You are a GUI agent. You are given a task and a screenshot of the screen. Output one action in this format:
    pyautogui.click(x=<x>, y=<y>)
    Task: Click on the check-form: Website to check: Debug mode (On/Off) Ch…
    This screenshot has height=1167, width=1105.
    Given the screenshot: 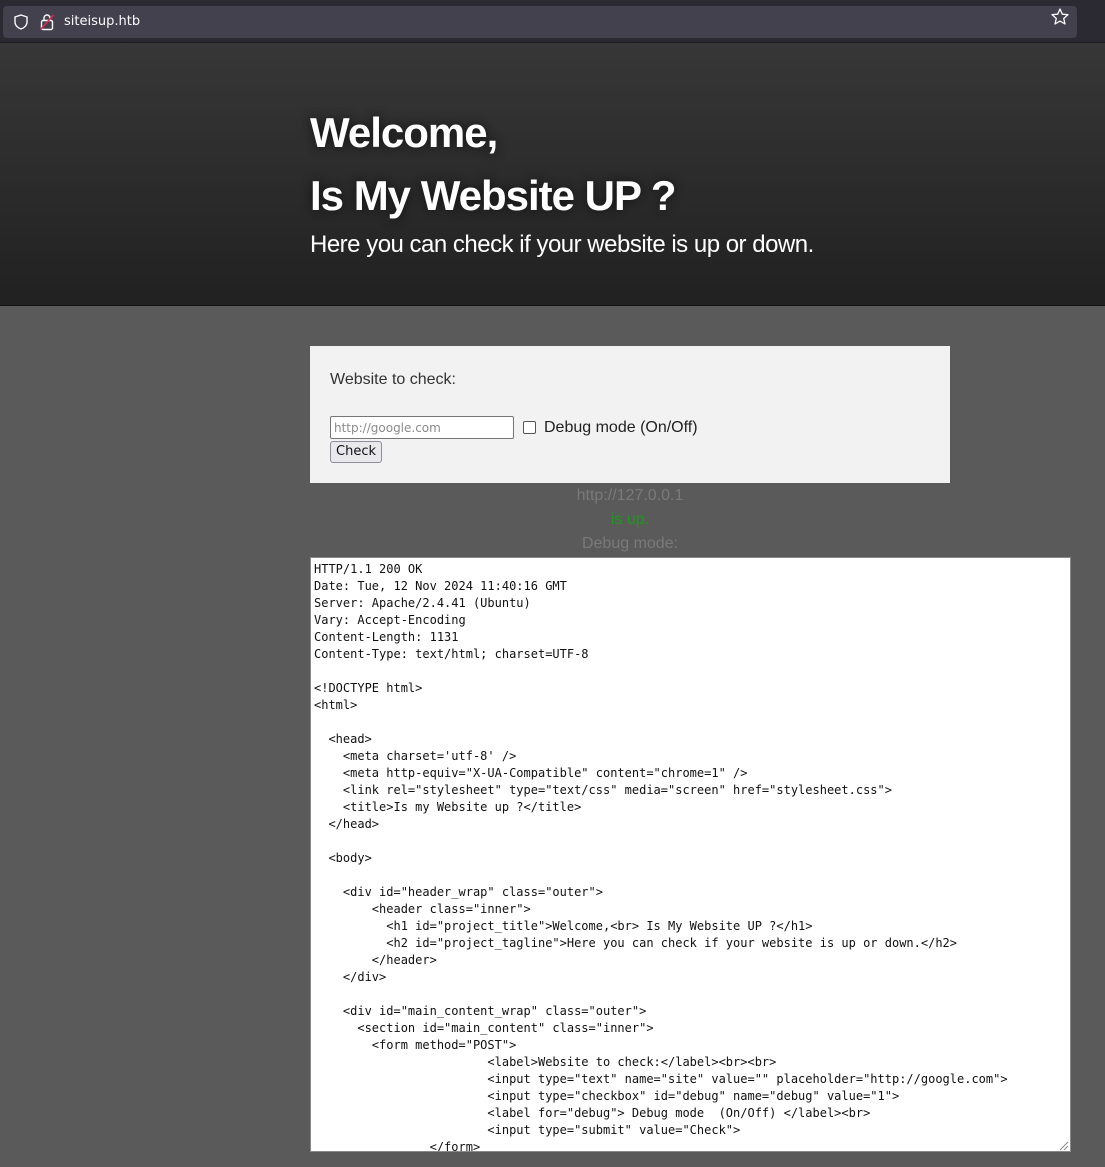 What is the action you would take?
    pyautogui.click(x=630, y=414)
    